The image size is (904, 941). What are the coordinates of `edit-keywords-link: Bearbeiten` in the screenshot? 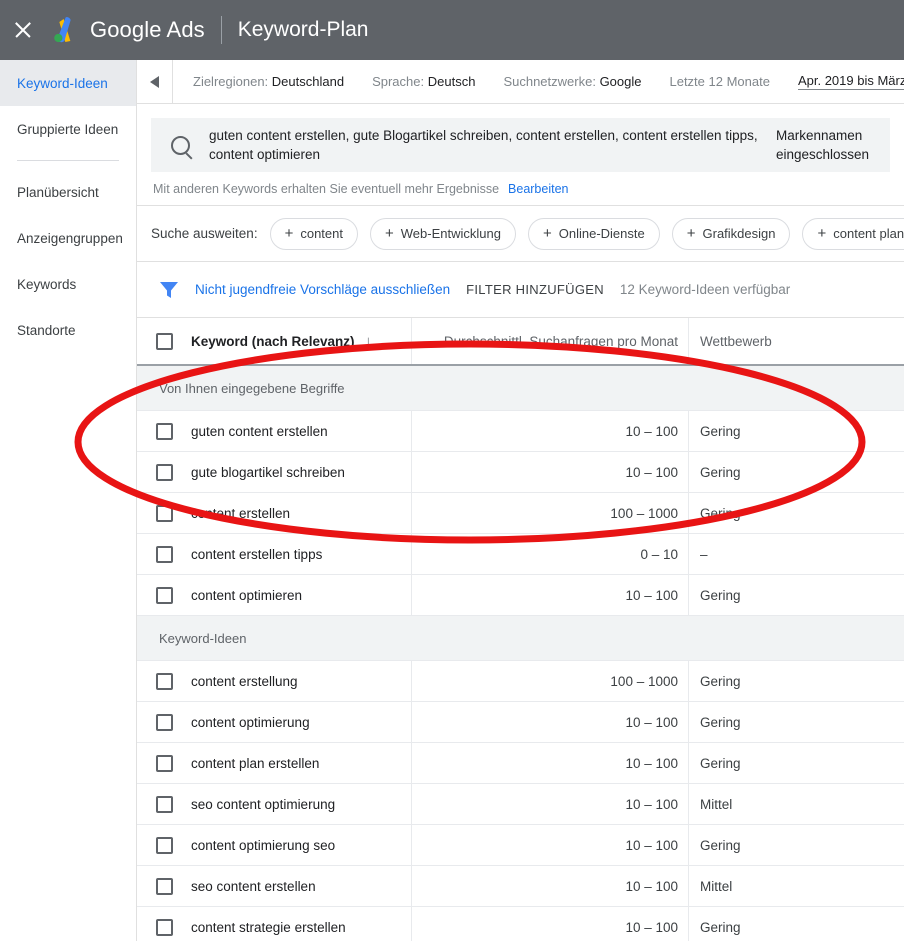 It's located at (538, 189).